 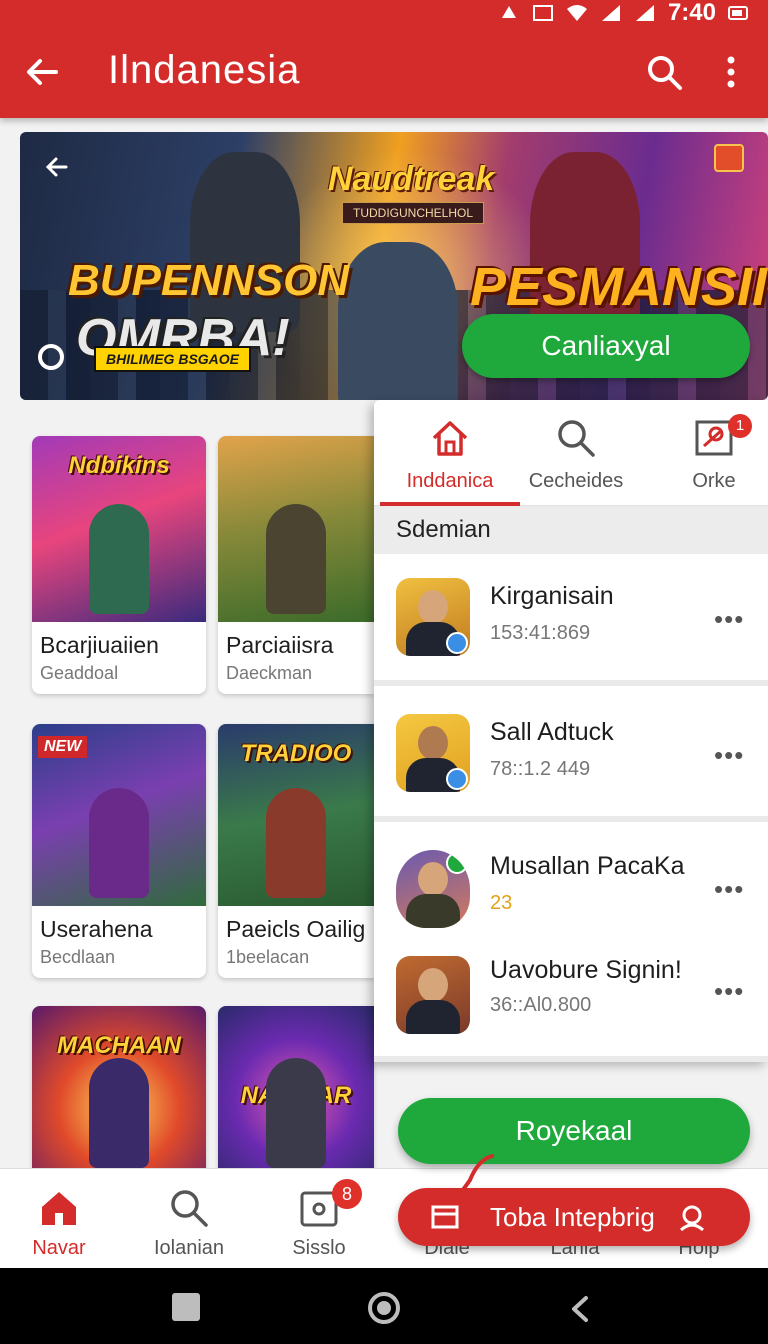 What do you see at coordinates (552, 596) in the screenshot?
I see `chat-name: Kirganisain` at bounding box center [552, 596].